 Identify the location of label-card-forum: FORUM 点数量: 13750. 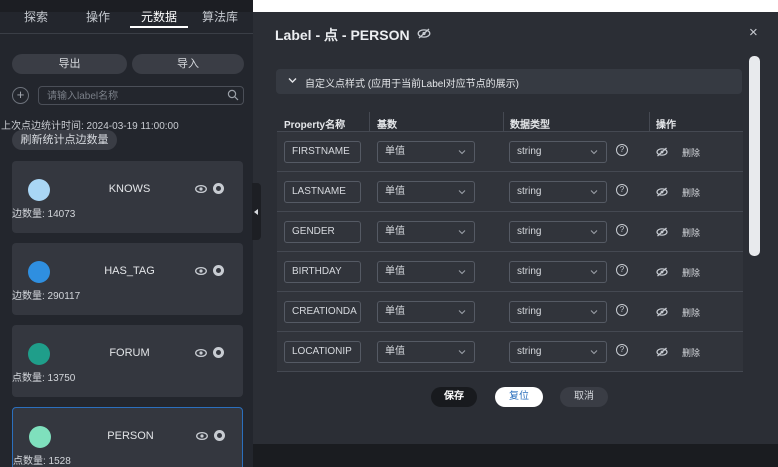
(127, 361).